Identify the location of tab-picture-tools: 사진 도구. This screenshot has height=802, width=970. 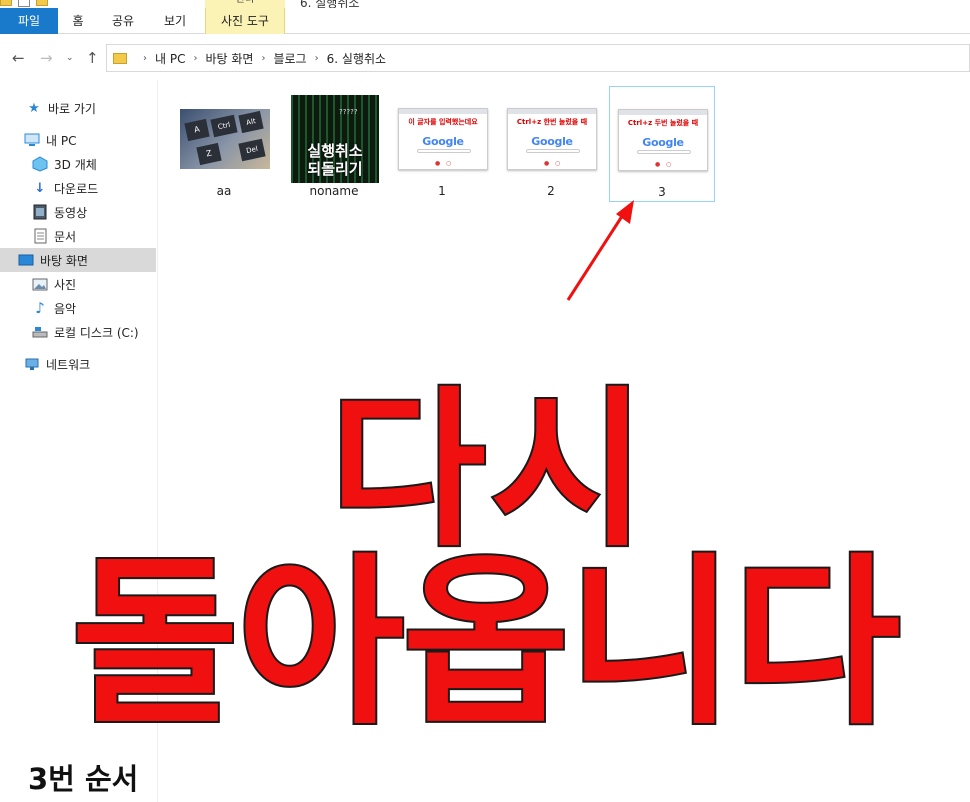
(245, 21).